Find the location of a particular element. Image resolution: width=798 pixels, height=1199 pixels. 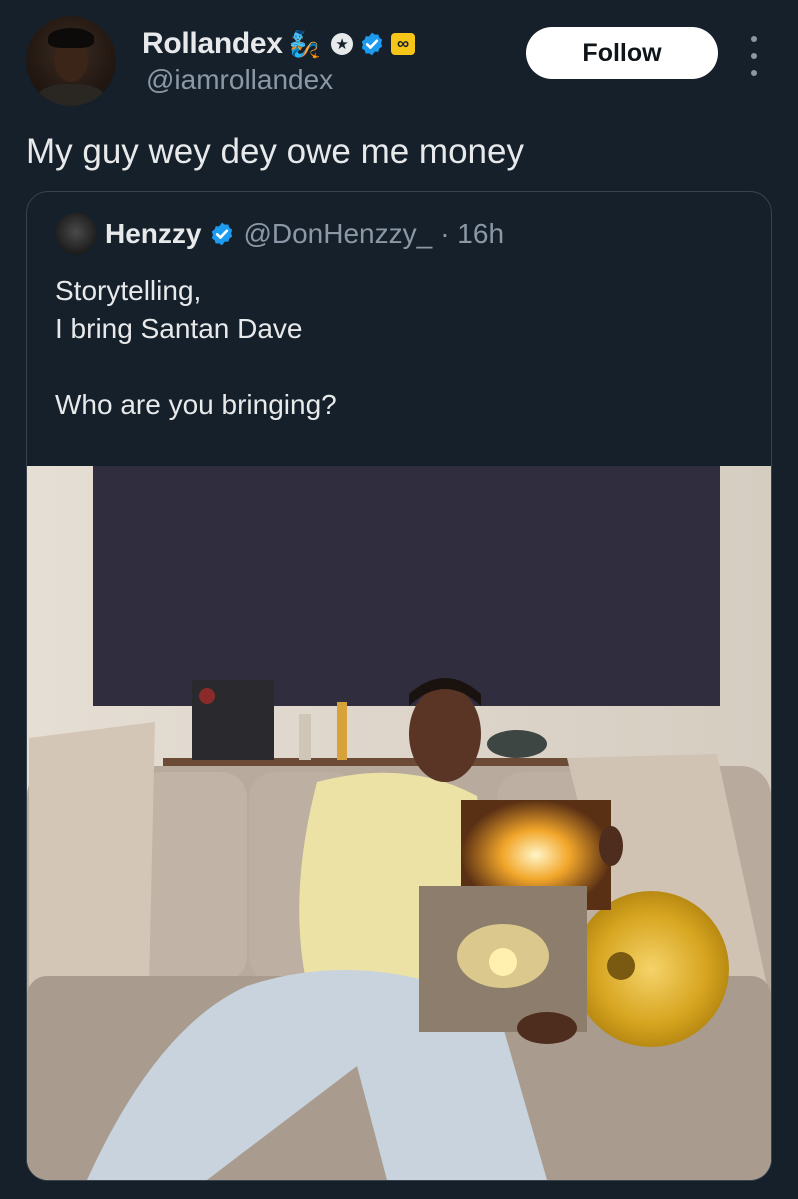

author-display-name: Rollandex is located at coordinates (212, 44).